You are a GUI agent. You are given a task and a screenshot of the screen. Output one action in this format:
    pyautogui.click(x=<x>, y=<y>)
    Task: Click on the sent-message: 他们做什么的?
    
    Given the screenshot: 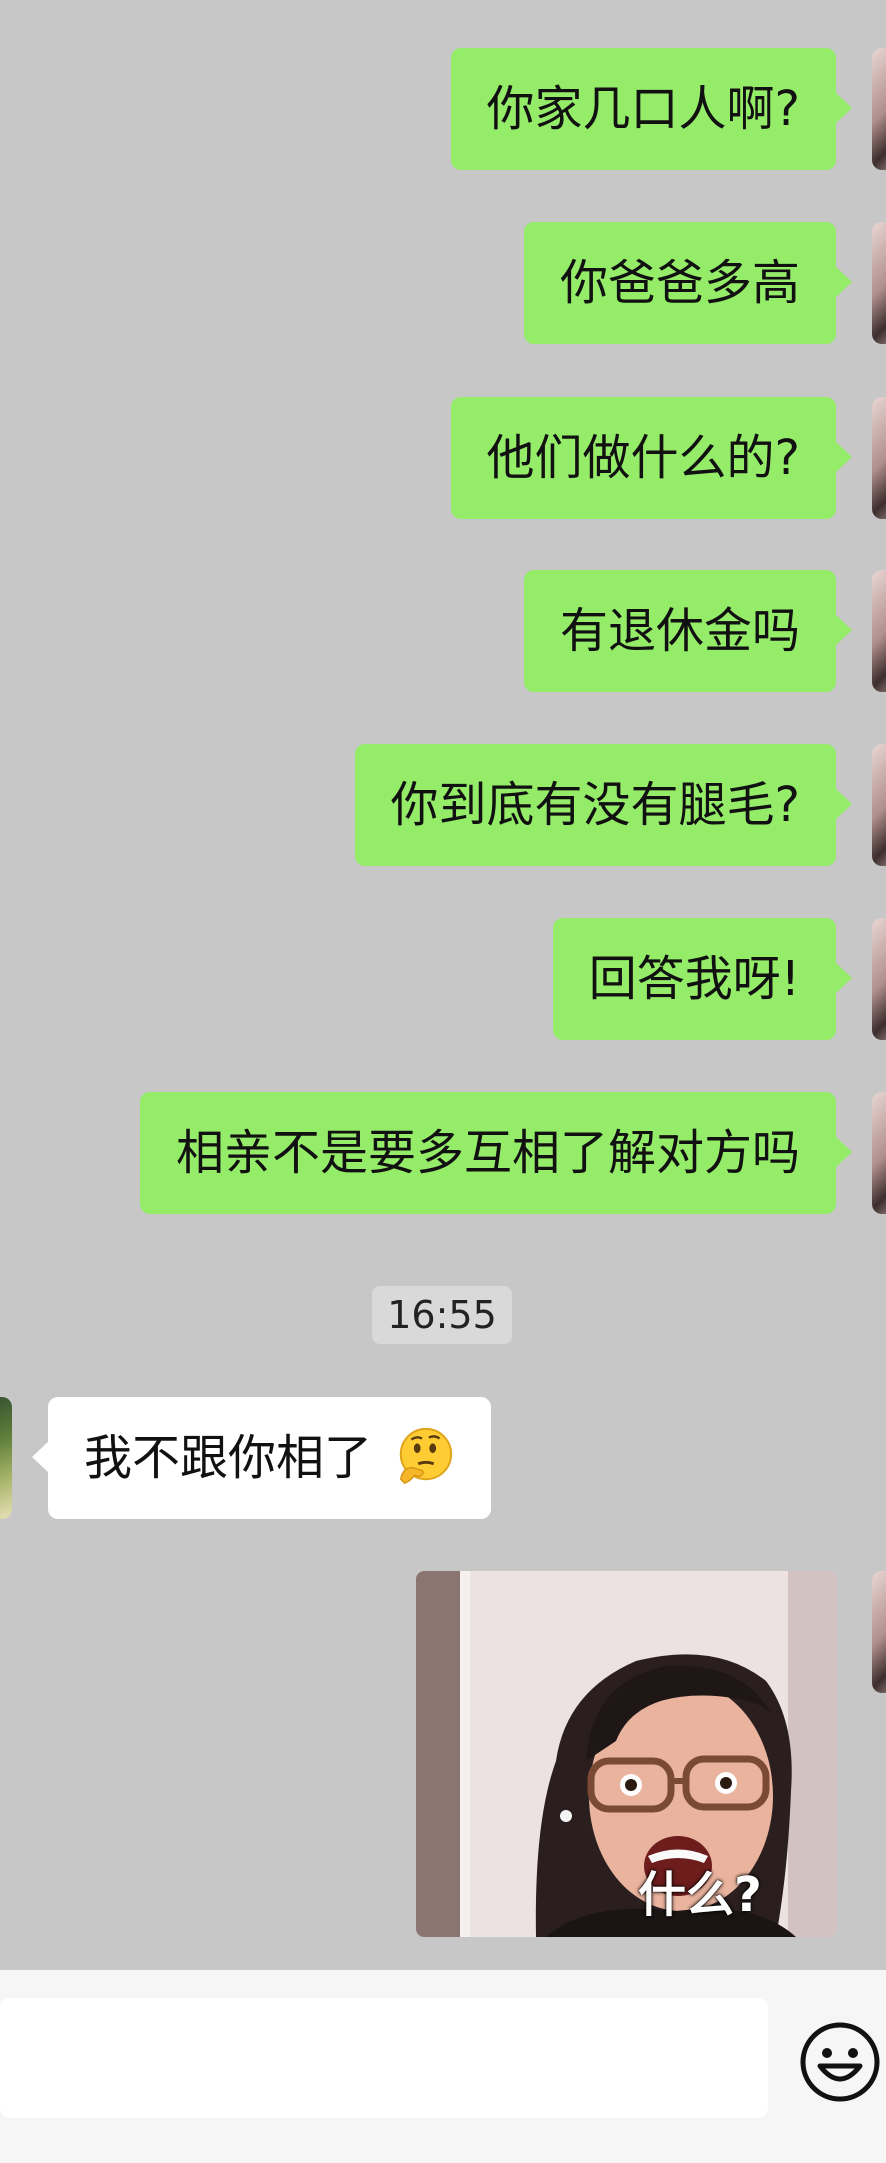 What is the action you would take?
    pyautogui.click(x=651, y=458)
    